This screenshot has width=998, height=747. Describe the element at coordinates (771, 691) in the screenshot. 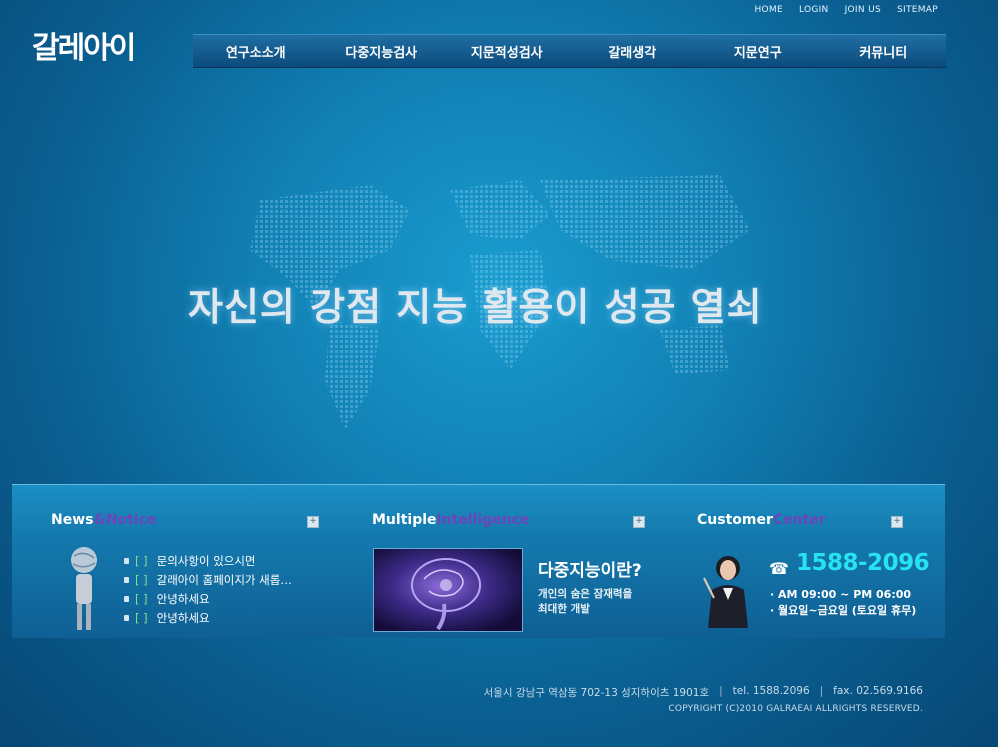

I see `tel-text: tel. 1588.2096` at that location.